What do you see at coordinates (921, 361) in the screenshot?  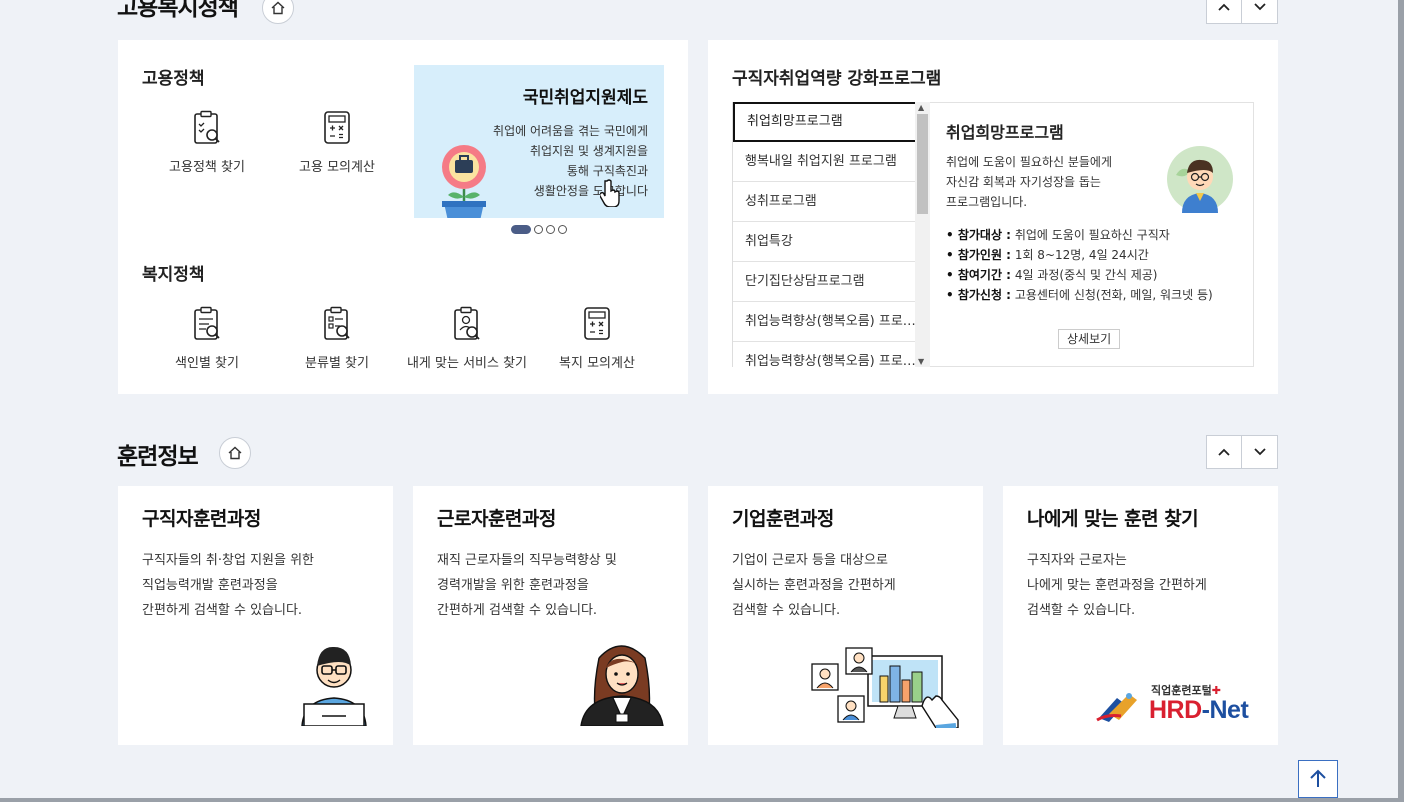 I see `scroll-down-arrow-icon: ▼` at bounding box center [921, 361].